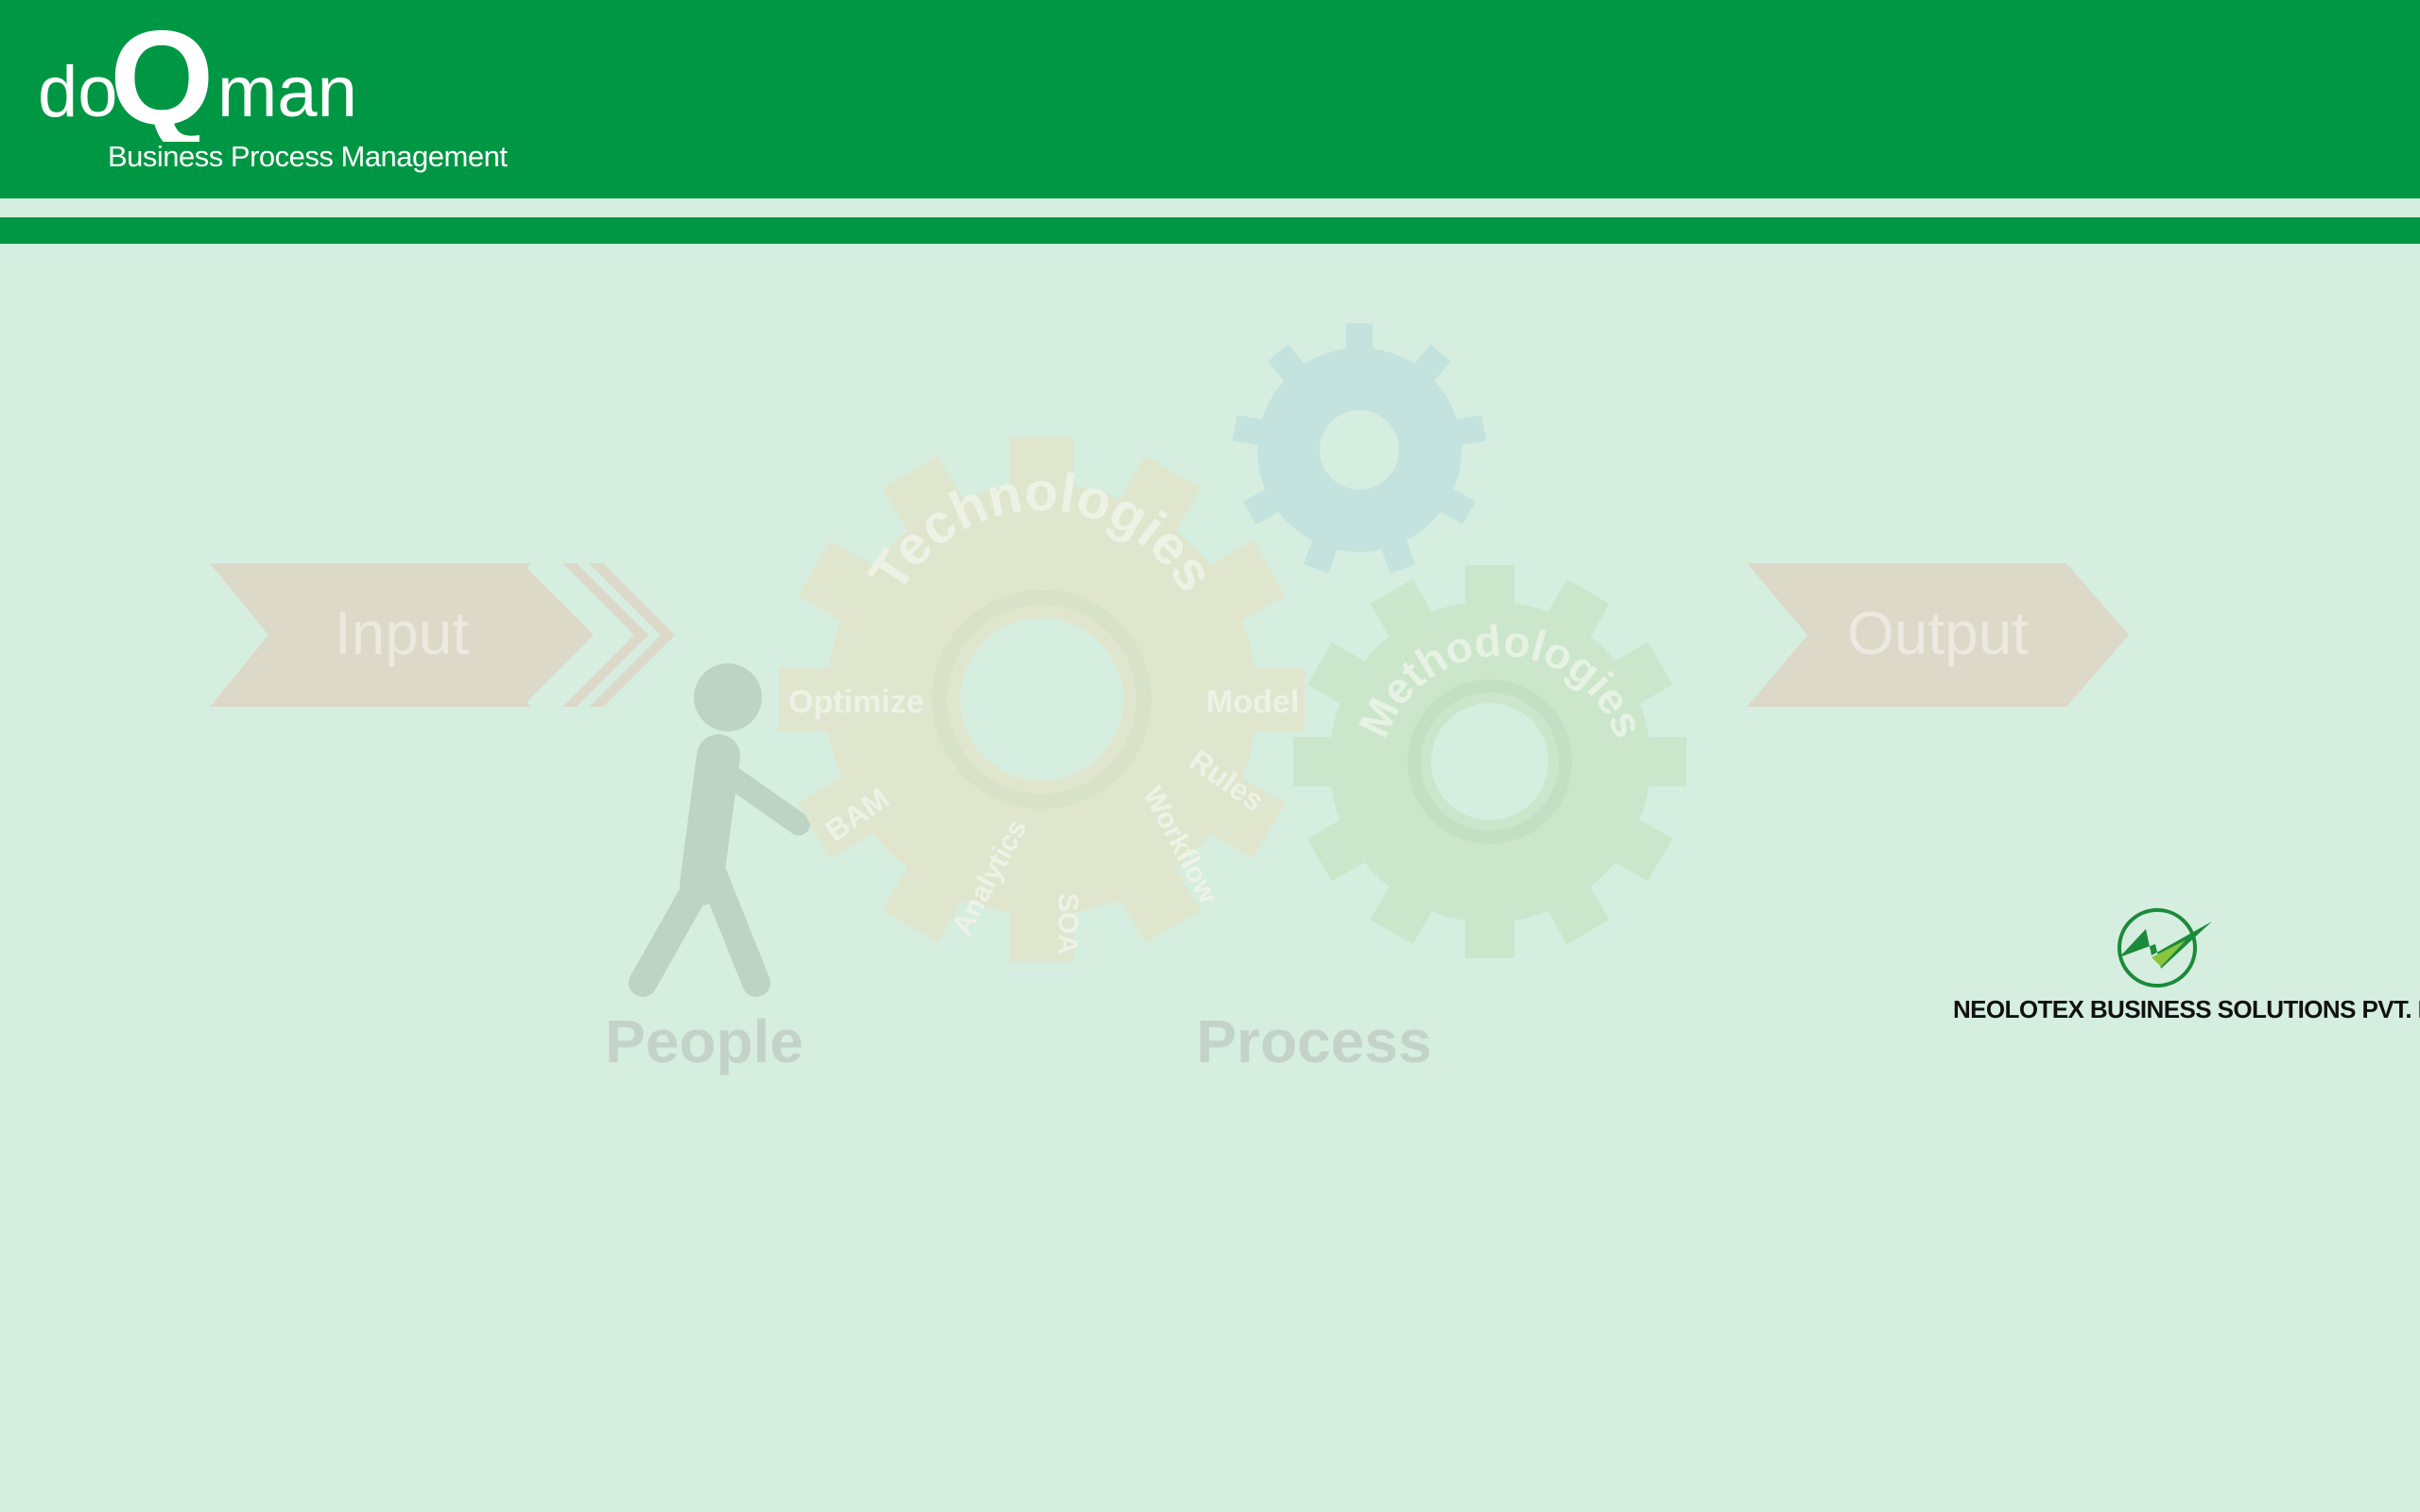 This screenshot has width=2420, height=1512. I want to click on output-arrow: Output, so click(1938, 635).